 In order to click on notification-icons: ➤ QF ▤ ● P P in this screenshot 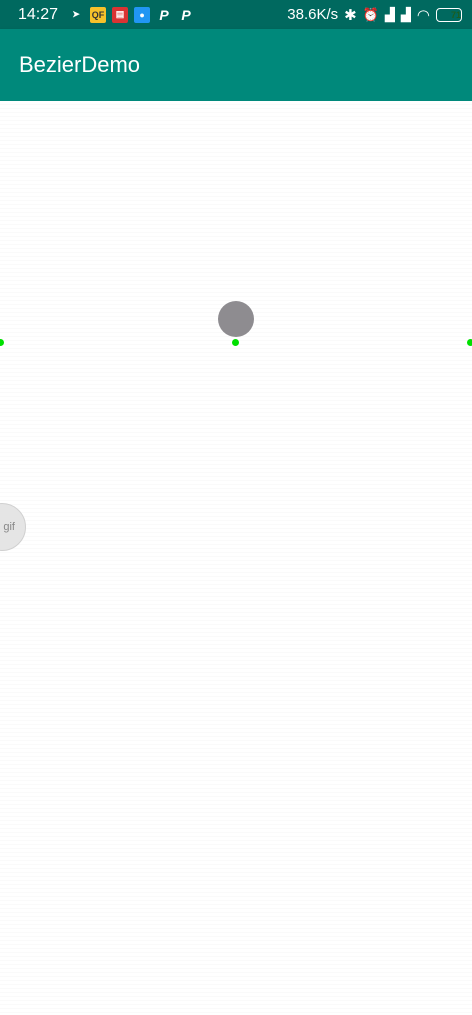, I will do `click(131, 14)`.